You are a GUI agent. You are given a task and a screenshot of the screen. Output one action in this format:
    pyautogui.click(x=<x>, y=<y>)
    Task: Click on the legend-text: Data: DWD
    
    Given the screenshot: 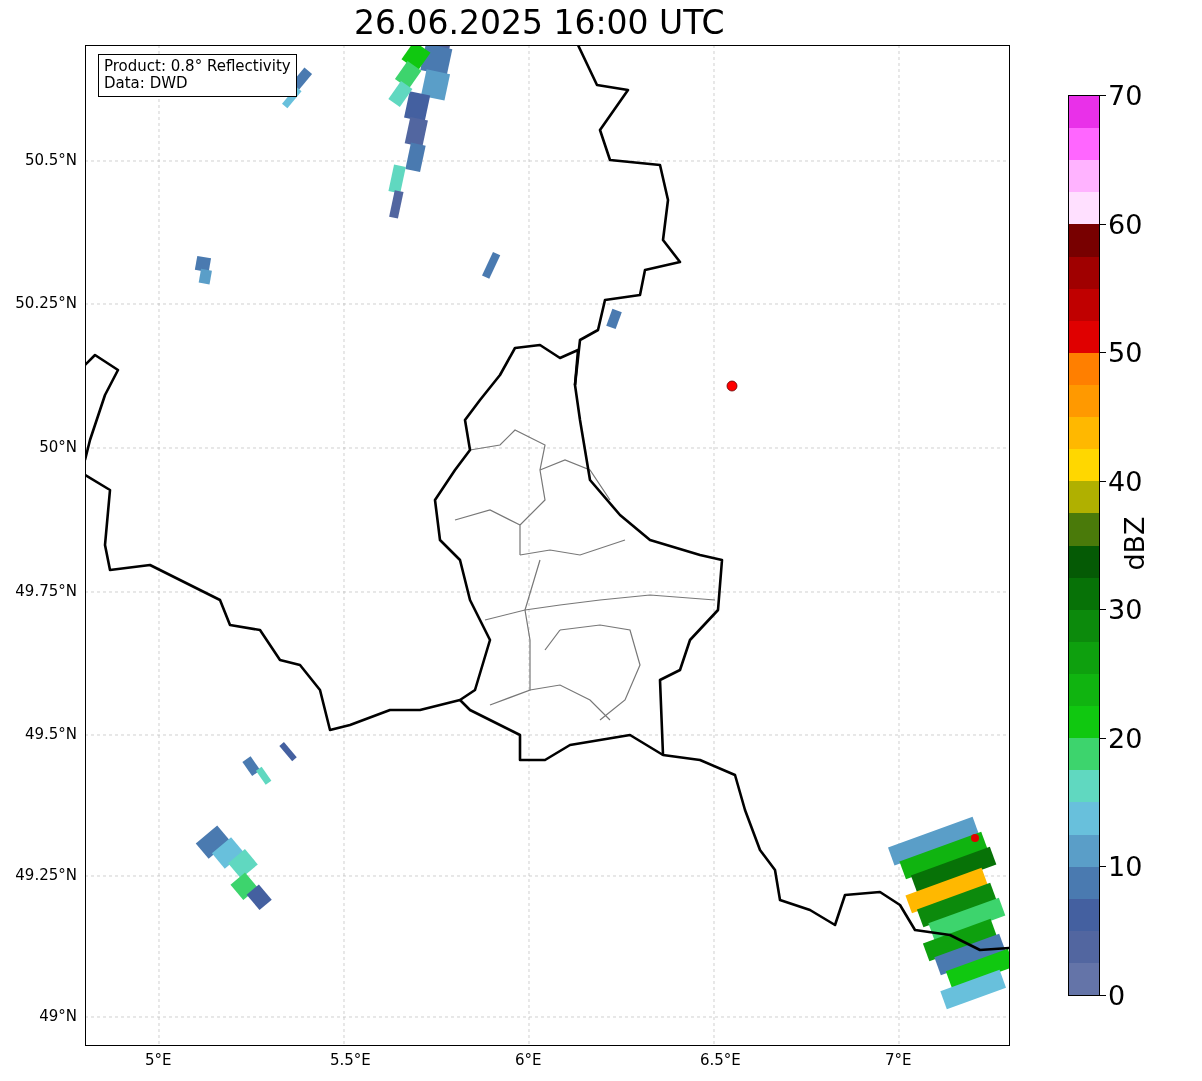 What is the action you would take?
    pyautogui.click(x=146, y=84)
    